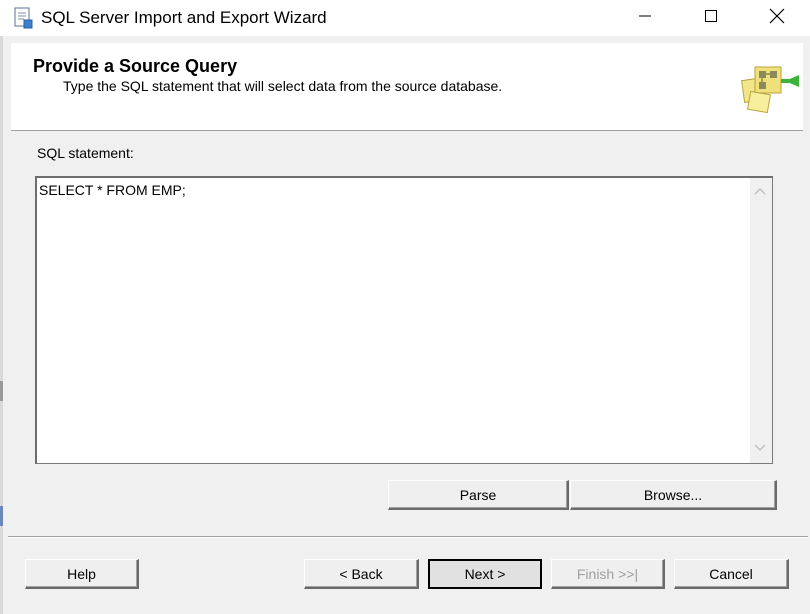 The height and width of the screenshot is (614, 810). I want to click on next-button: Next >, so click(485, 574).